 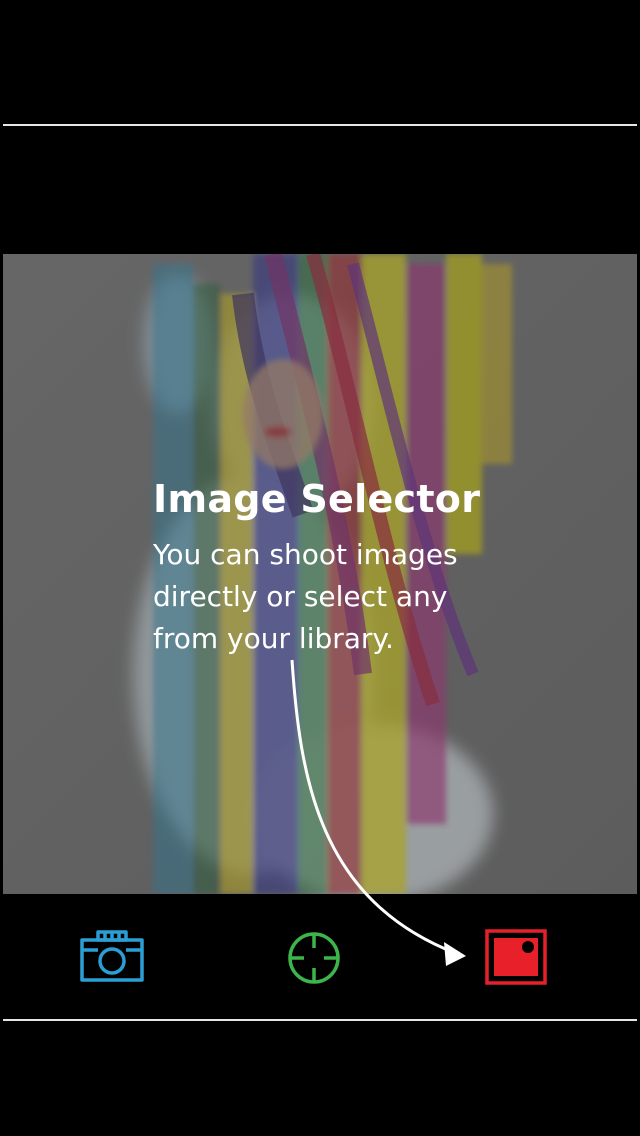 I want to click on photo-library-button, so click(x=516, y=957).